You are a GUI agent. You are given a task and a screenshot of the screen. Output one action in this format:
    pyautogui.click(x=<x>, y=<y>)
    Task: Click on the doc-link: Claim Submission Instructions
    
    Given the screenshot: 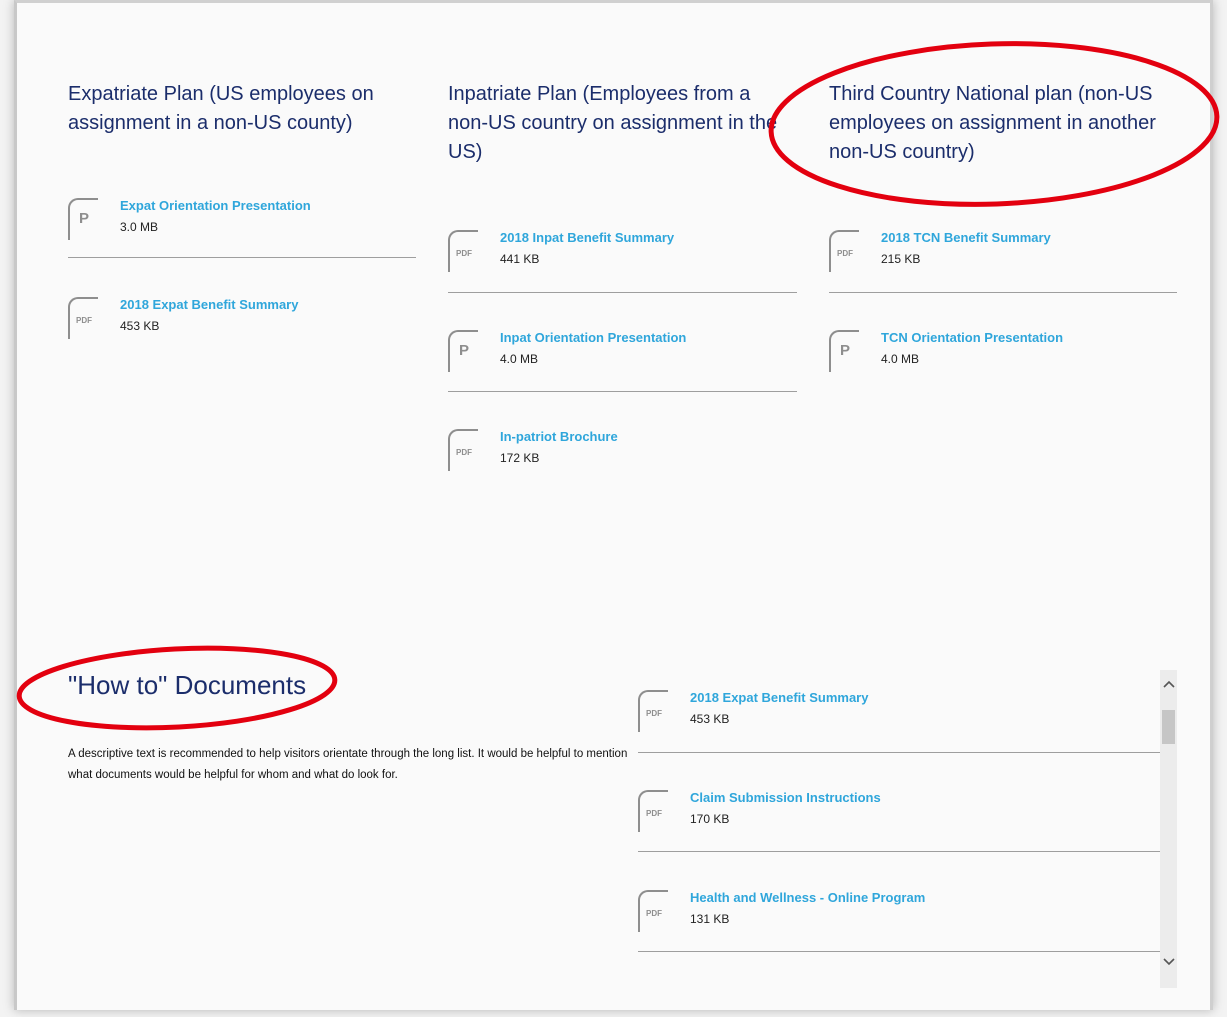 What is the action you would take?
    pyautogui.click(x=785, y=797)
    